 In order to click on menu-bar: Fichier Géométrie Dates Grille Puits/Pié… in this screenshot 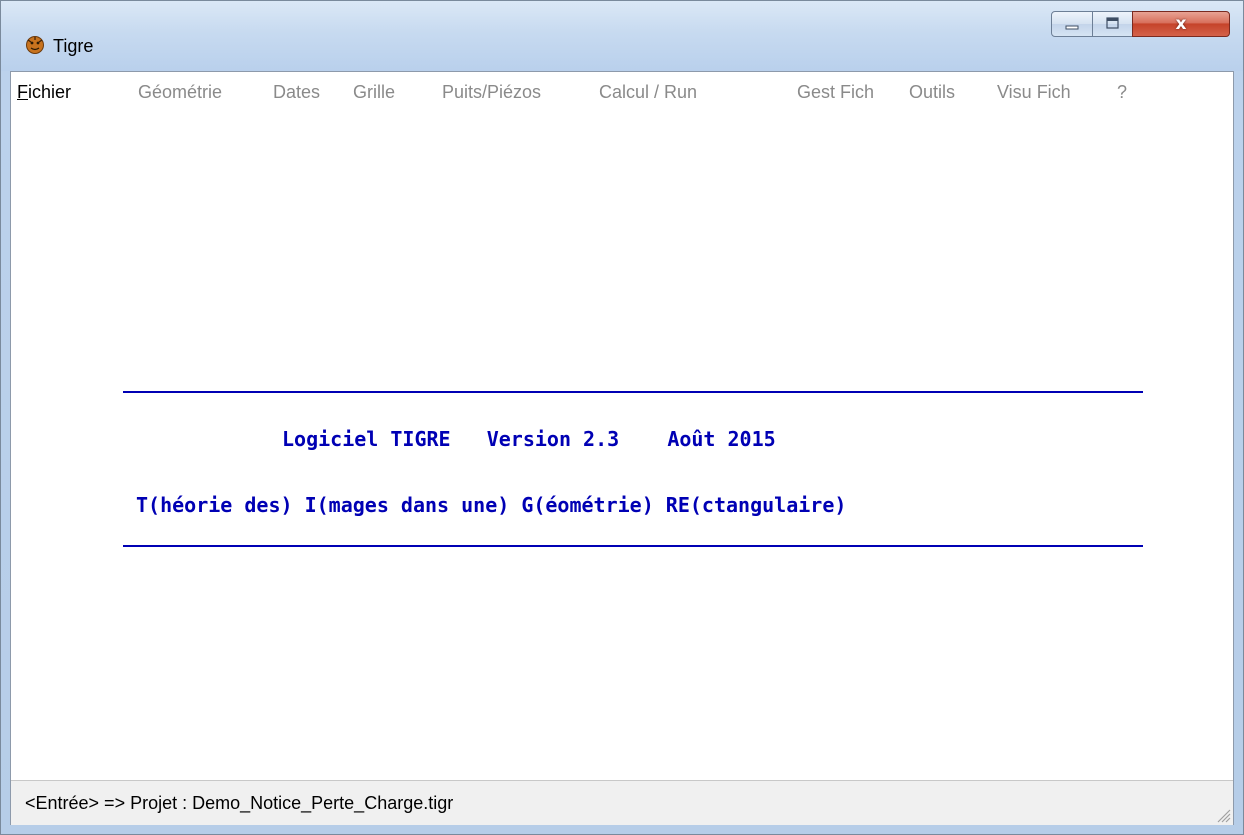, I will do `click(622, 92)`.